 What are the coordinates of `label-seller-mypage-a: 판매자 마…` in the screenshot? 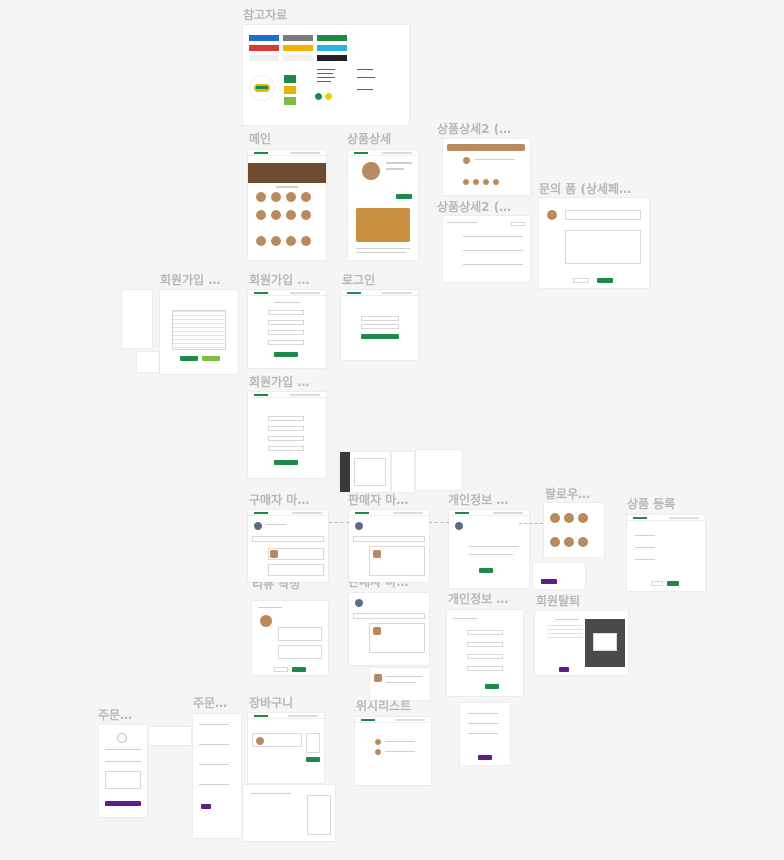 It's located at (378, 500).